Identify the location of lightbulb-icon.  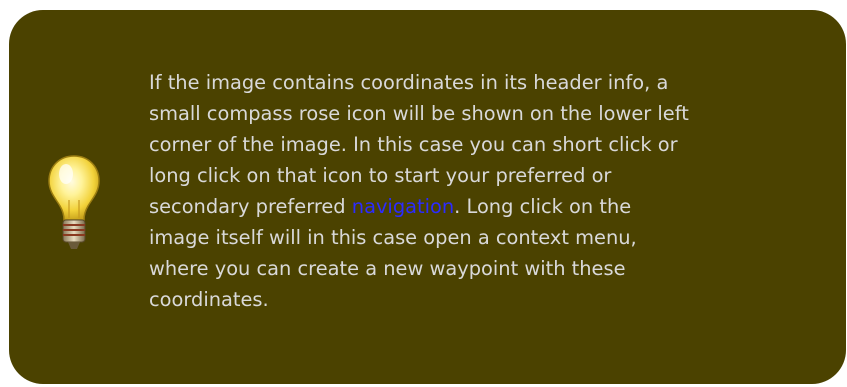
(74, 203).